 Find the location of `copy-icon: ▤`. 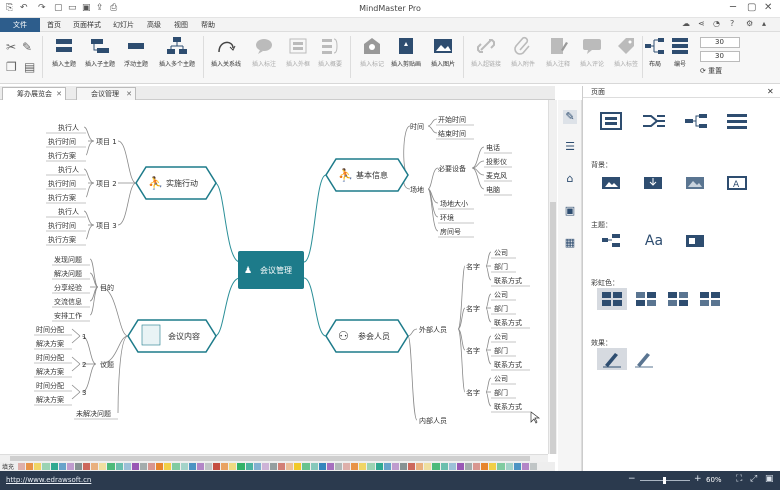

copy-icon: ▤ is located at coordinates (29, 67).